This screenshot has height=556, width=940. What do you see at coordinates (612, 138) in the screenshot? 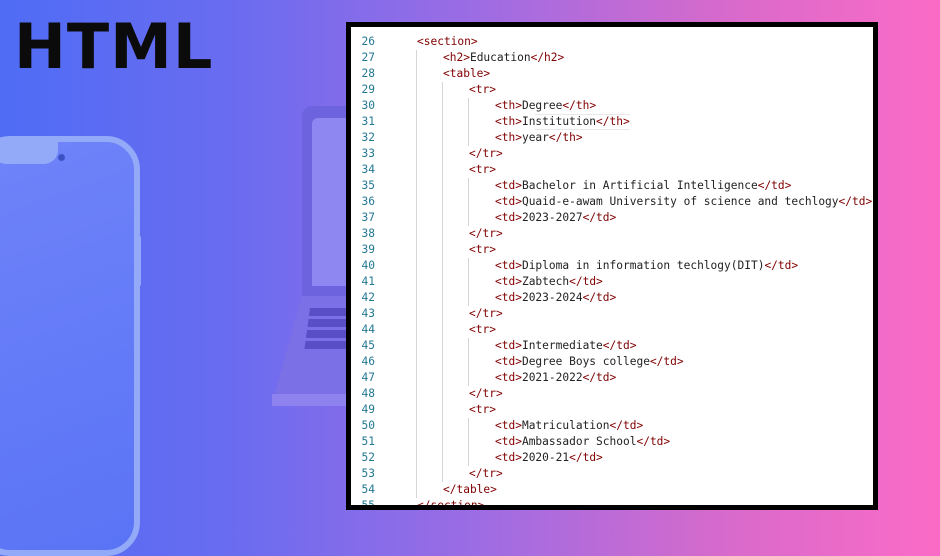
I see `code-line: 32 <th>year</th>` at bounding box center [612, 138].